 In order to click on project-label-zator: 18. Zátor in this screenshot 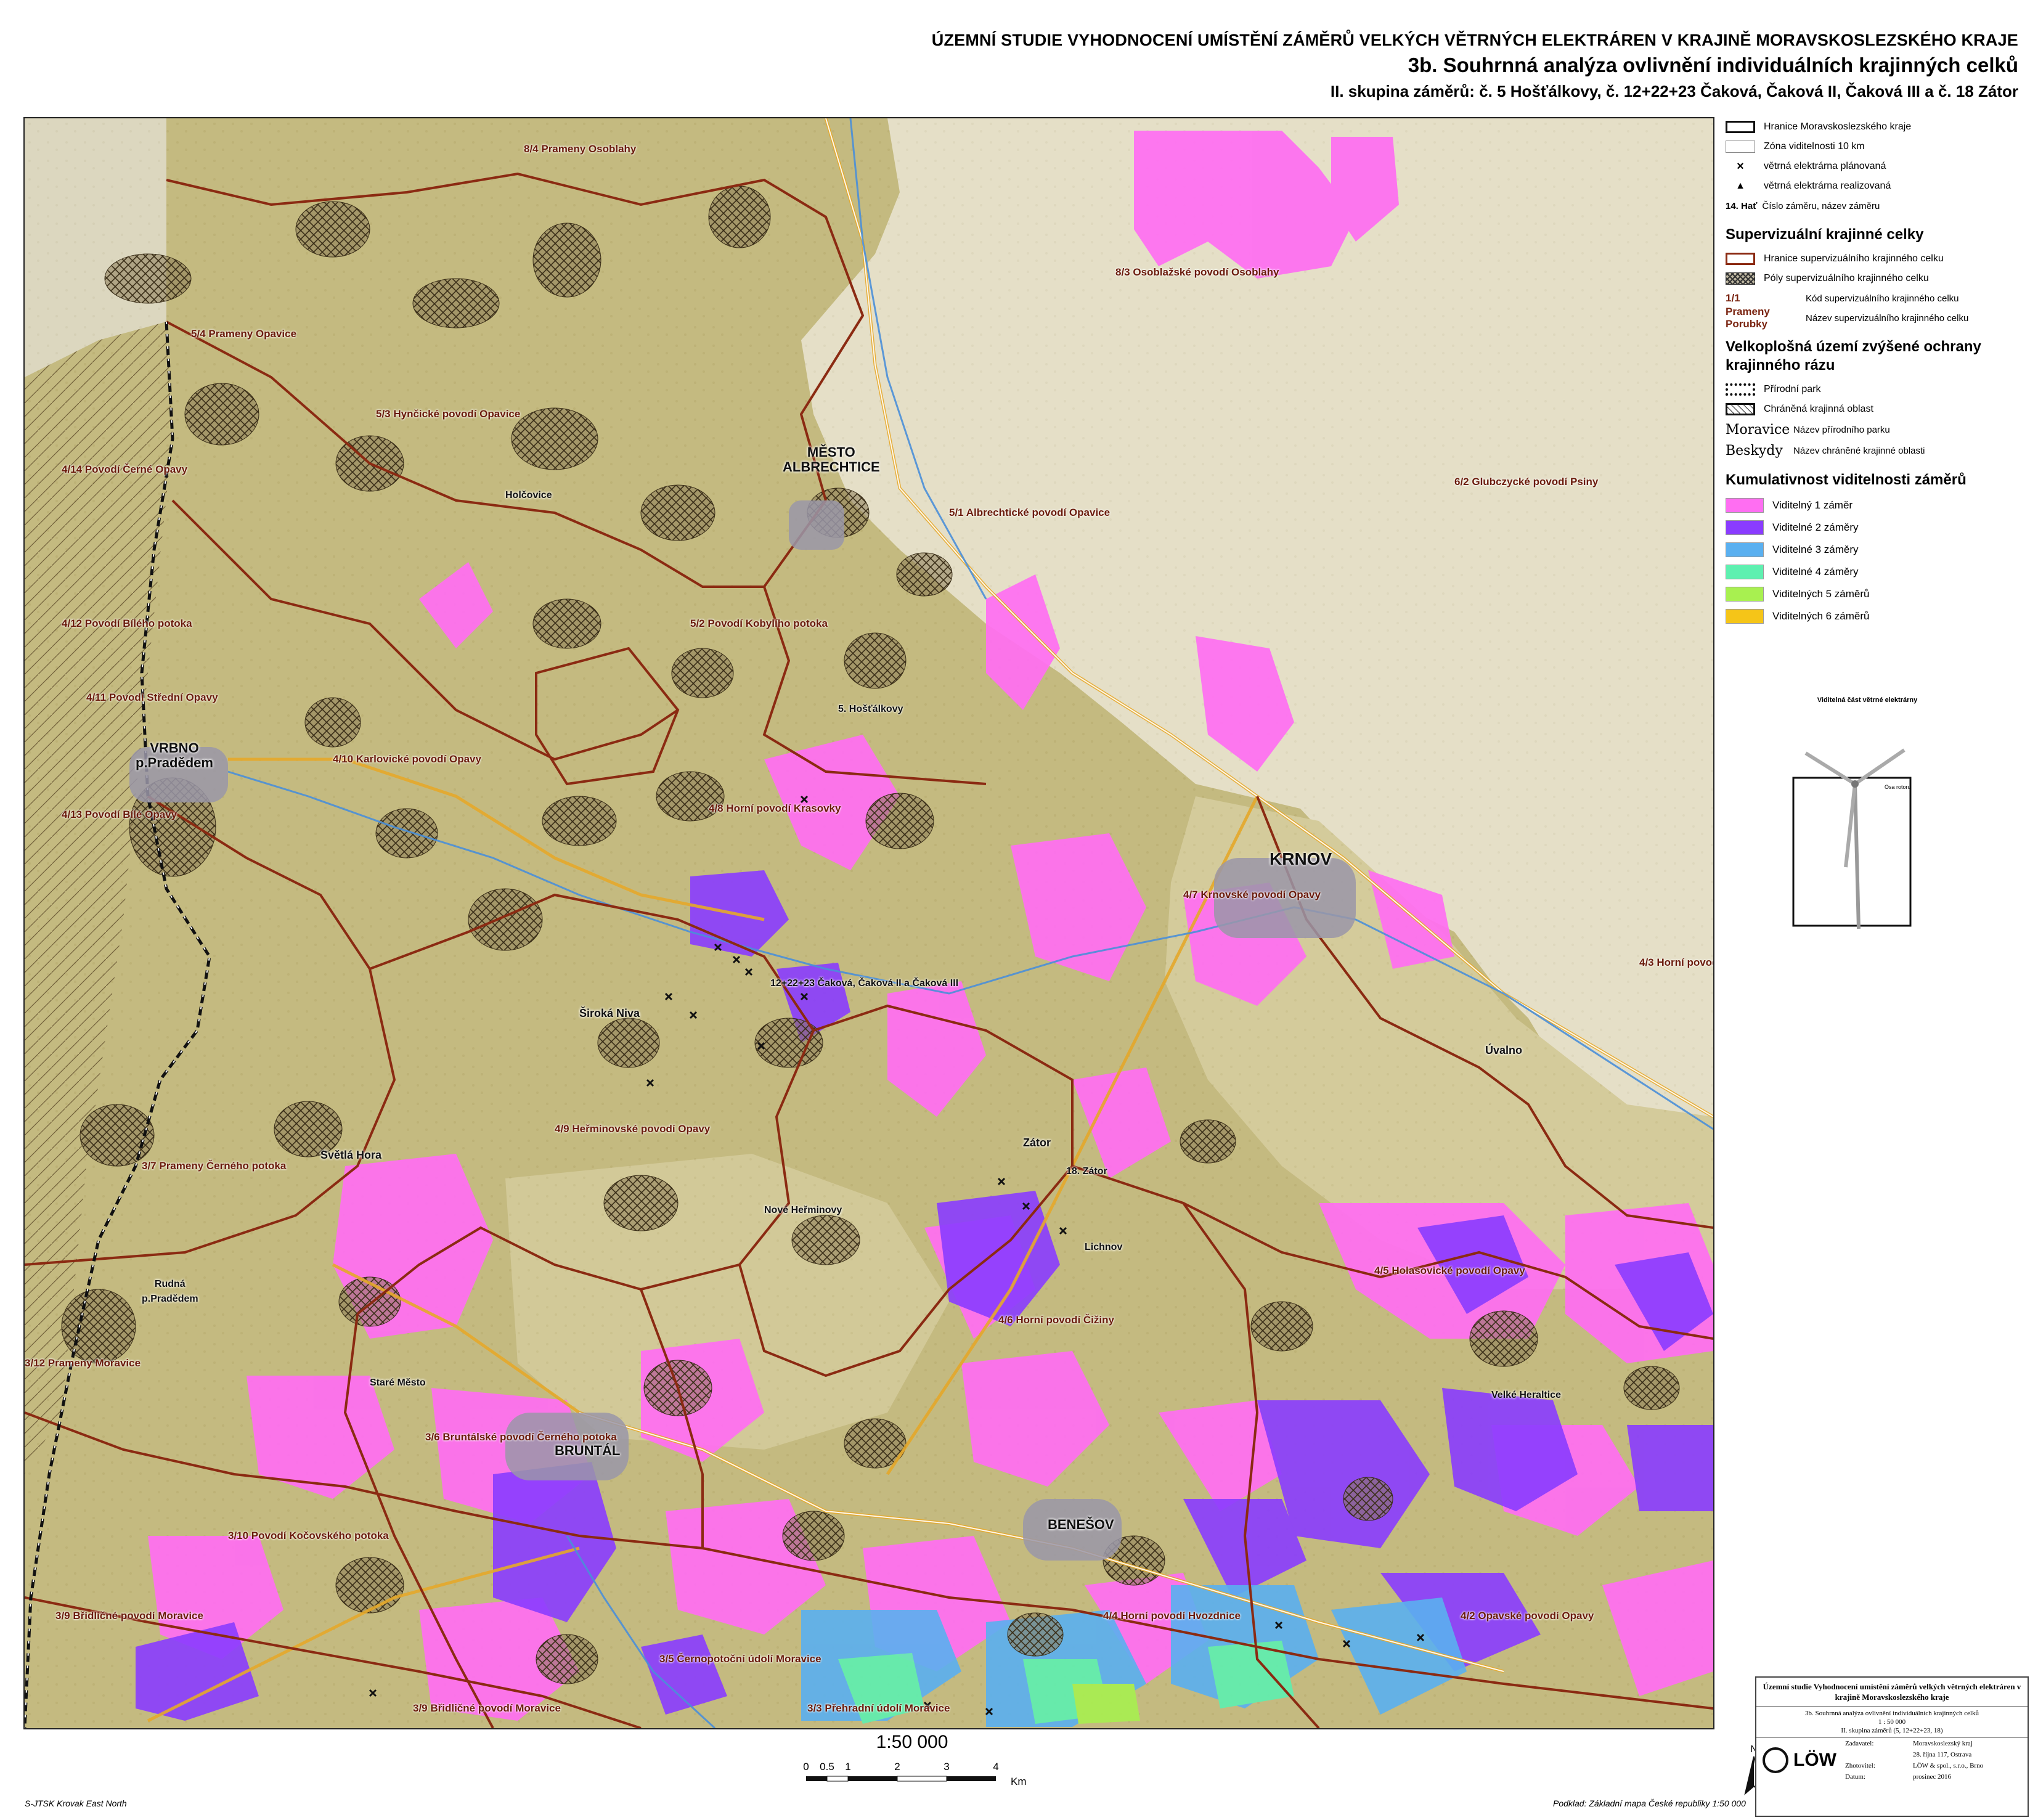, I will do `click(1086, 1171)`.